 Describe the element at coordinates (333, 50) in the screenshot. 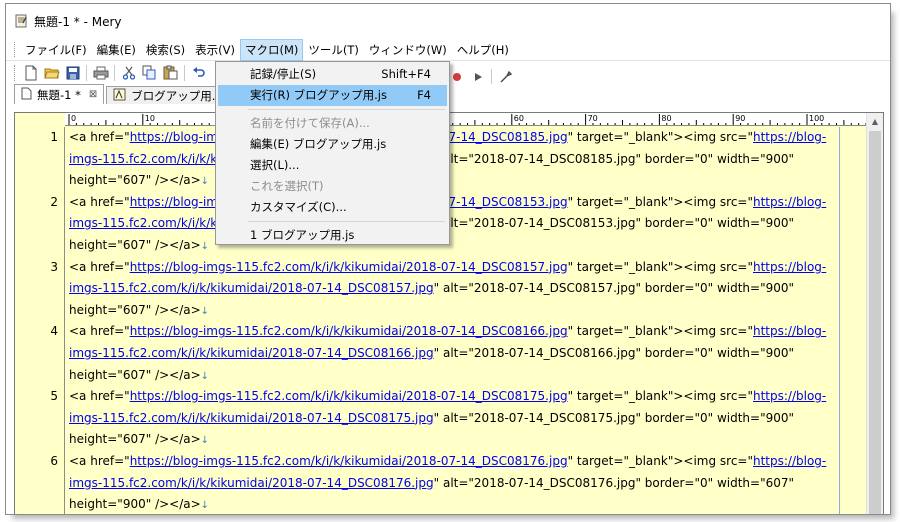

I see `menu-tools: ツール(T)` at that location.